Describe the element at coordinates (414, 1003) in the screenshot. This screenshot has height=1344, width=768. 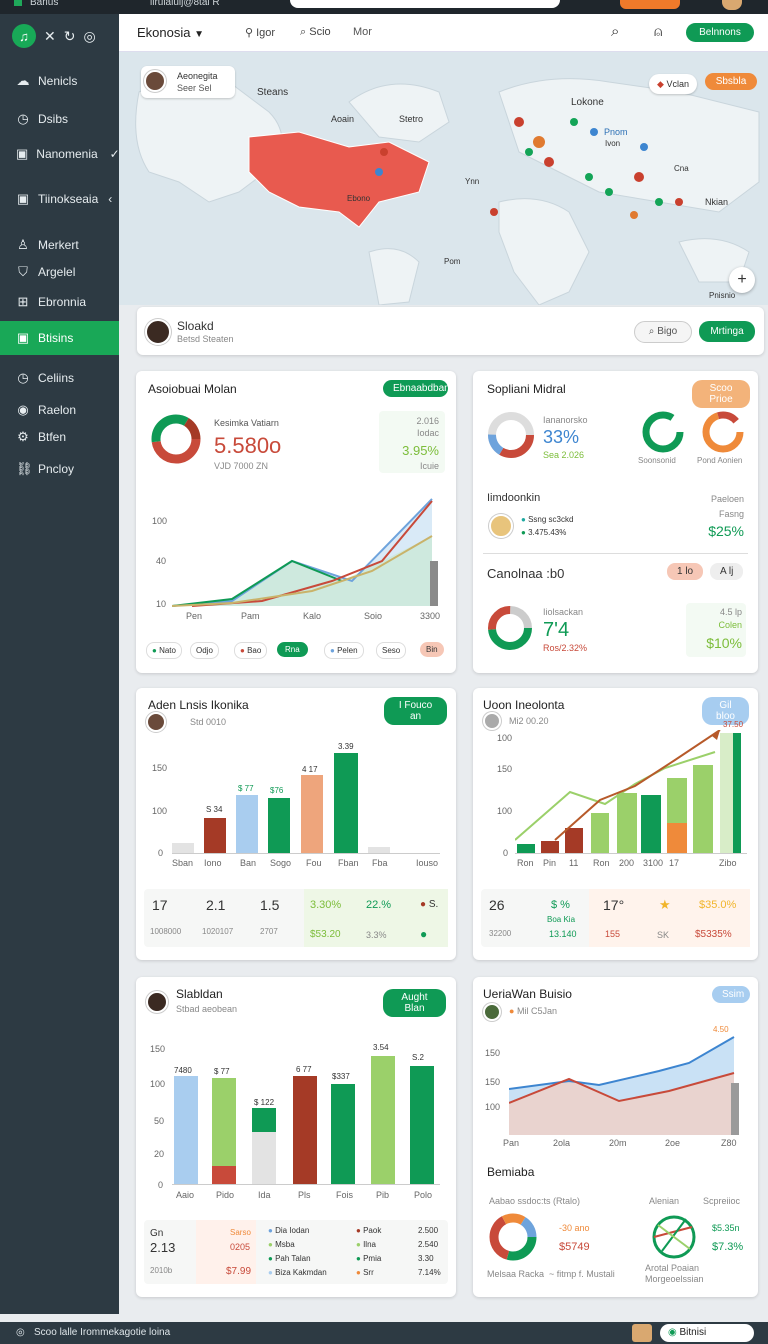
I see `card-pill-button: Aught Blan` at that location.